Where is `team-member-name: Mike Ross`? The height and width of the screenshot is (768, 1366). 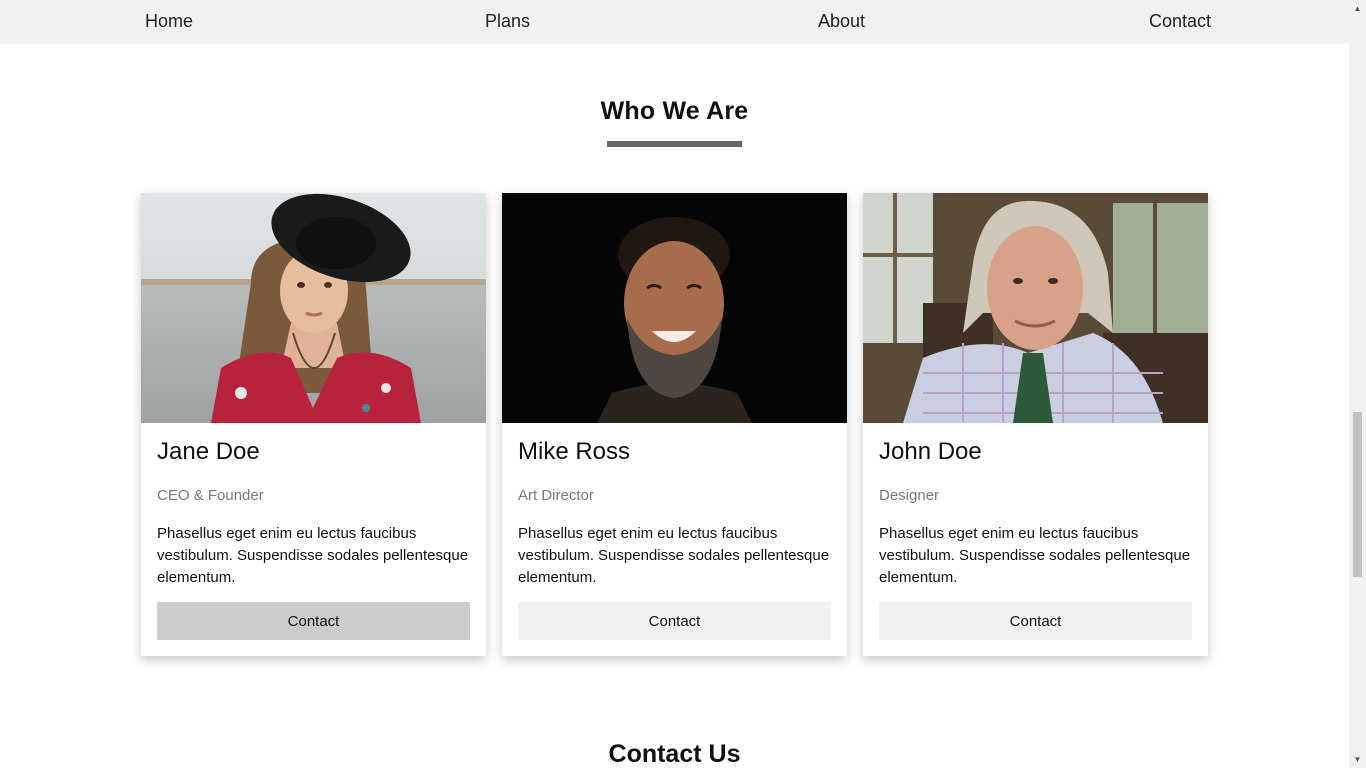
team-member-name: Mike Ross is located at coordinates (574, 451).